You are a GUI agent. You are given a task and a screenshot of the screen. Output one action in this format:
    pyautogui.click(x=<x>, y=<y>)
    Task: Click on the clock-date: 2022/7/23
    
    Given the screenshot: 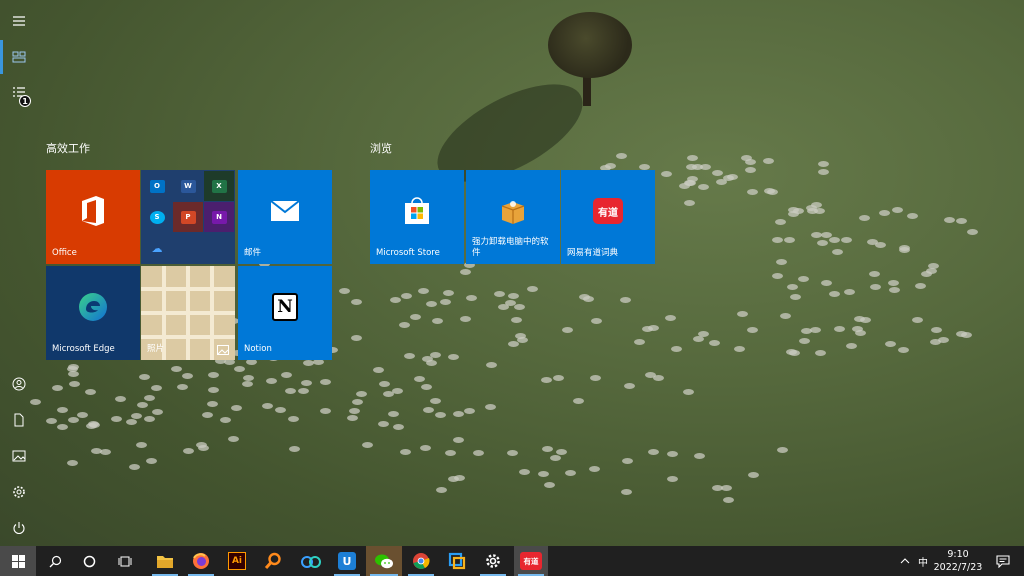 What is the action you would take?
    pyautogui.click(x=958, y=567)
    